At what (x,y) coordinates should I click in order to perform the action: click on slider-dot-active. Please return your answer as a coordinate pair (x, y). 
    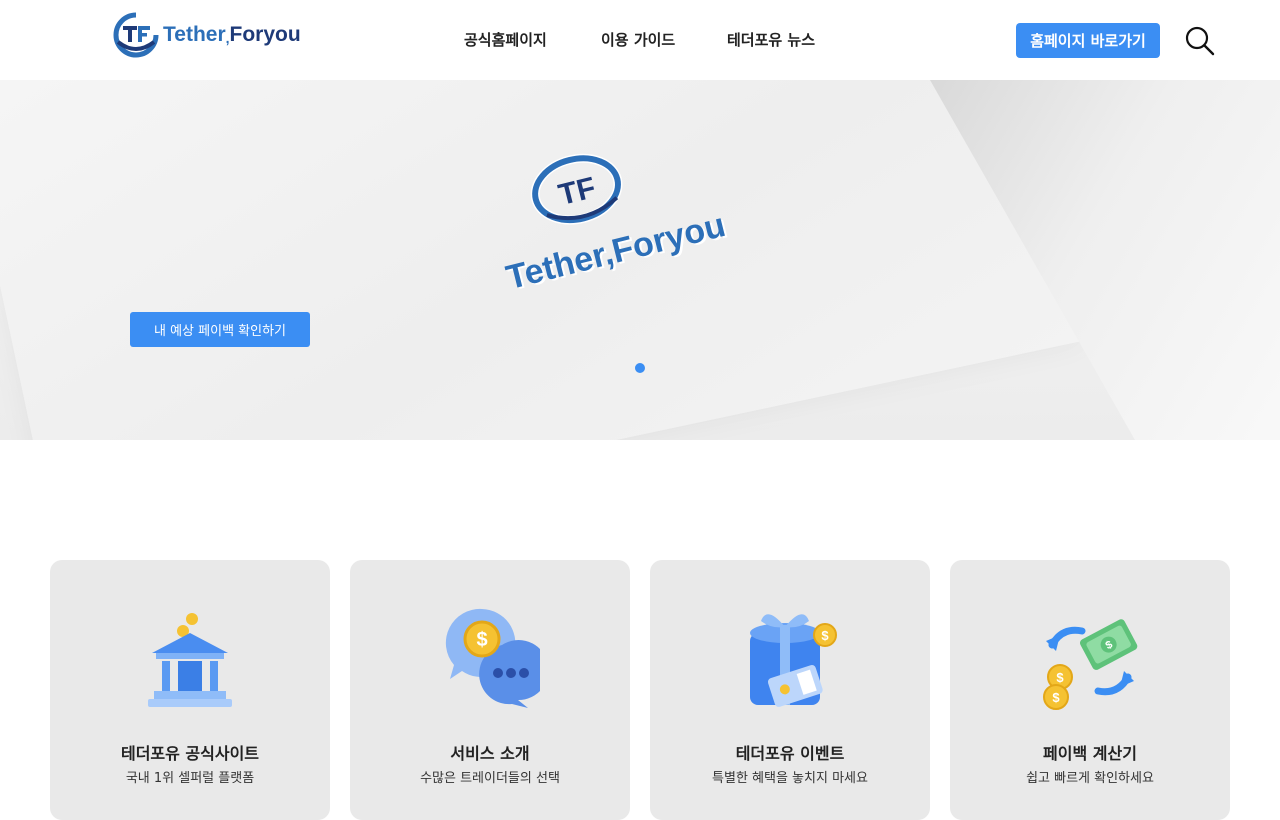
    Looking at the image, I should click on (640, 368).